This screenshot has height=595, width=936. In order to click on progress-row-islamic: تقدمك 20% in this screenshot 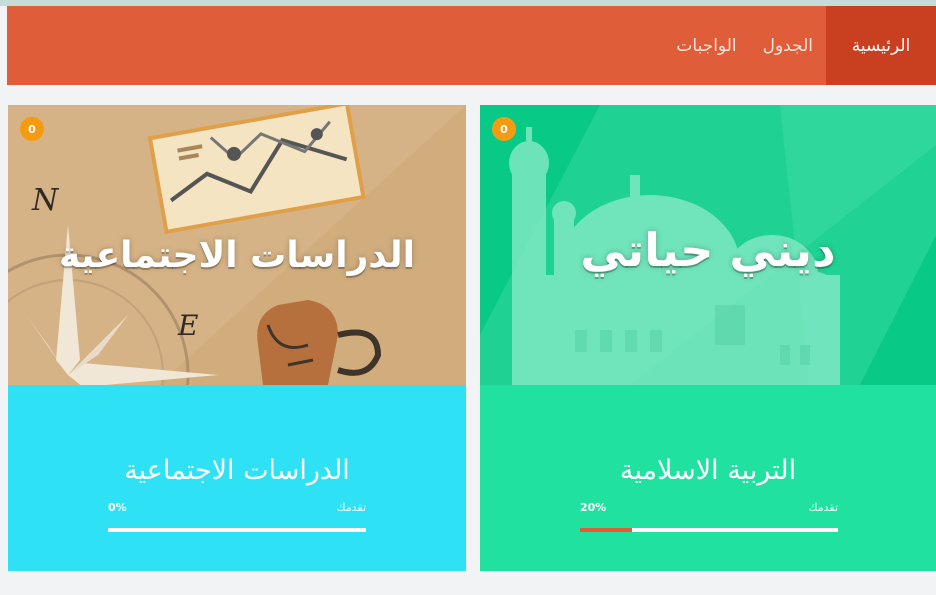, I will do `click(709, 508)`.